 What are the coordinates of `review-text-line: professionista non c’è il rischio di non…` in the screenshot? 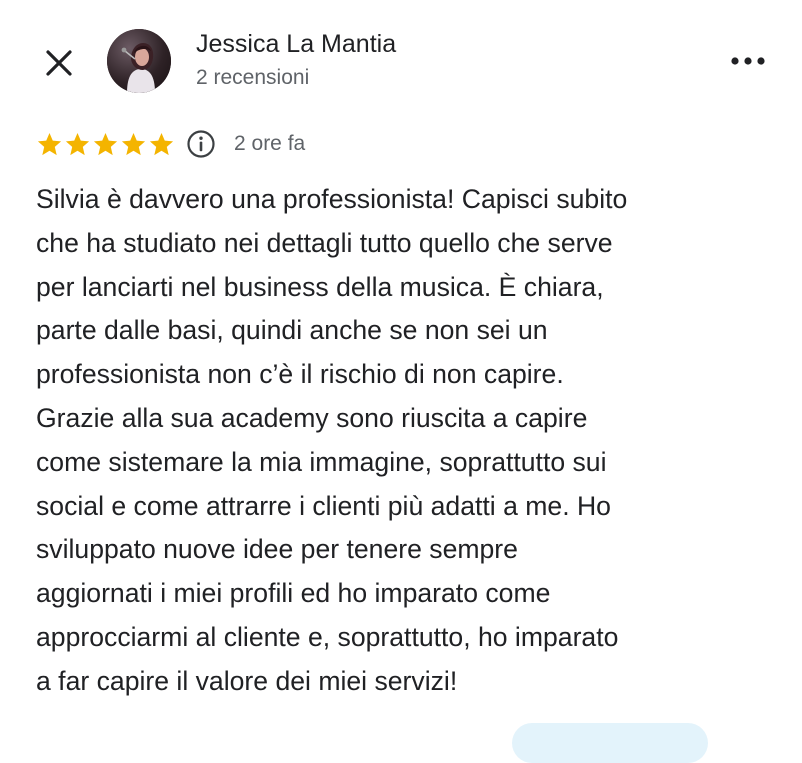 It's located at (300, 374).